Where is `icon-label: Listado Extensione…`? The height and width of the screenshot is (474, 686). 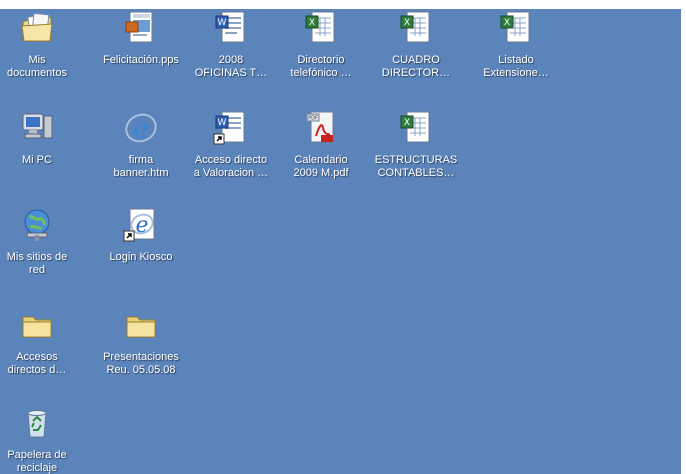 icon-label: Listado Extensione… is located at coordinates (516, 66).